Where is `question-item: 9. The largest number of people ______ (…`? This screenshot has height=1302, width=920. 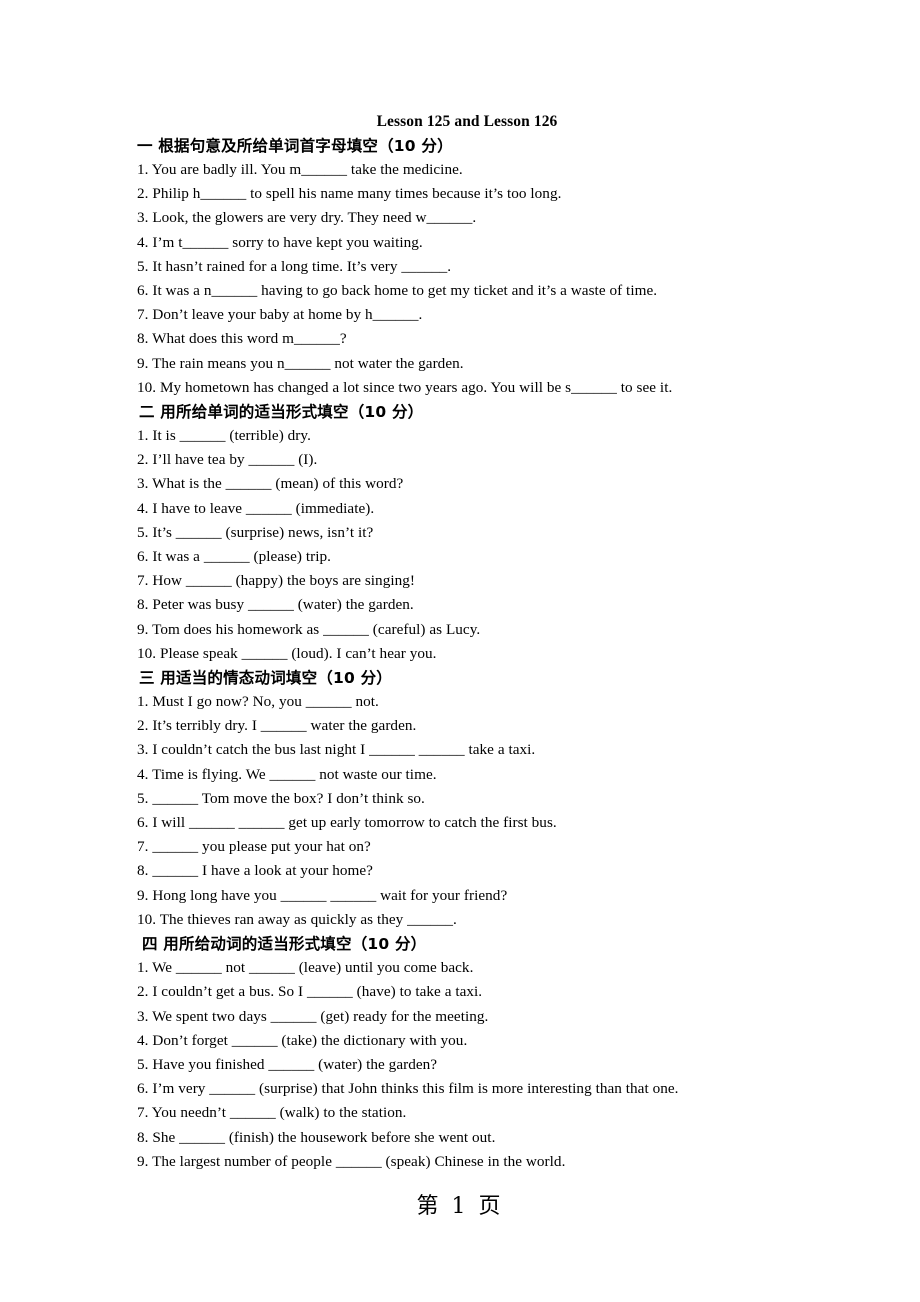 question-item: 9. The largest number of people ______ (… is located at coordinates (351, 1161).